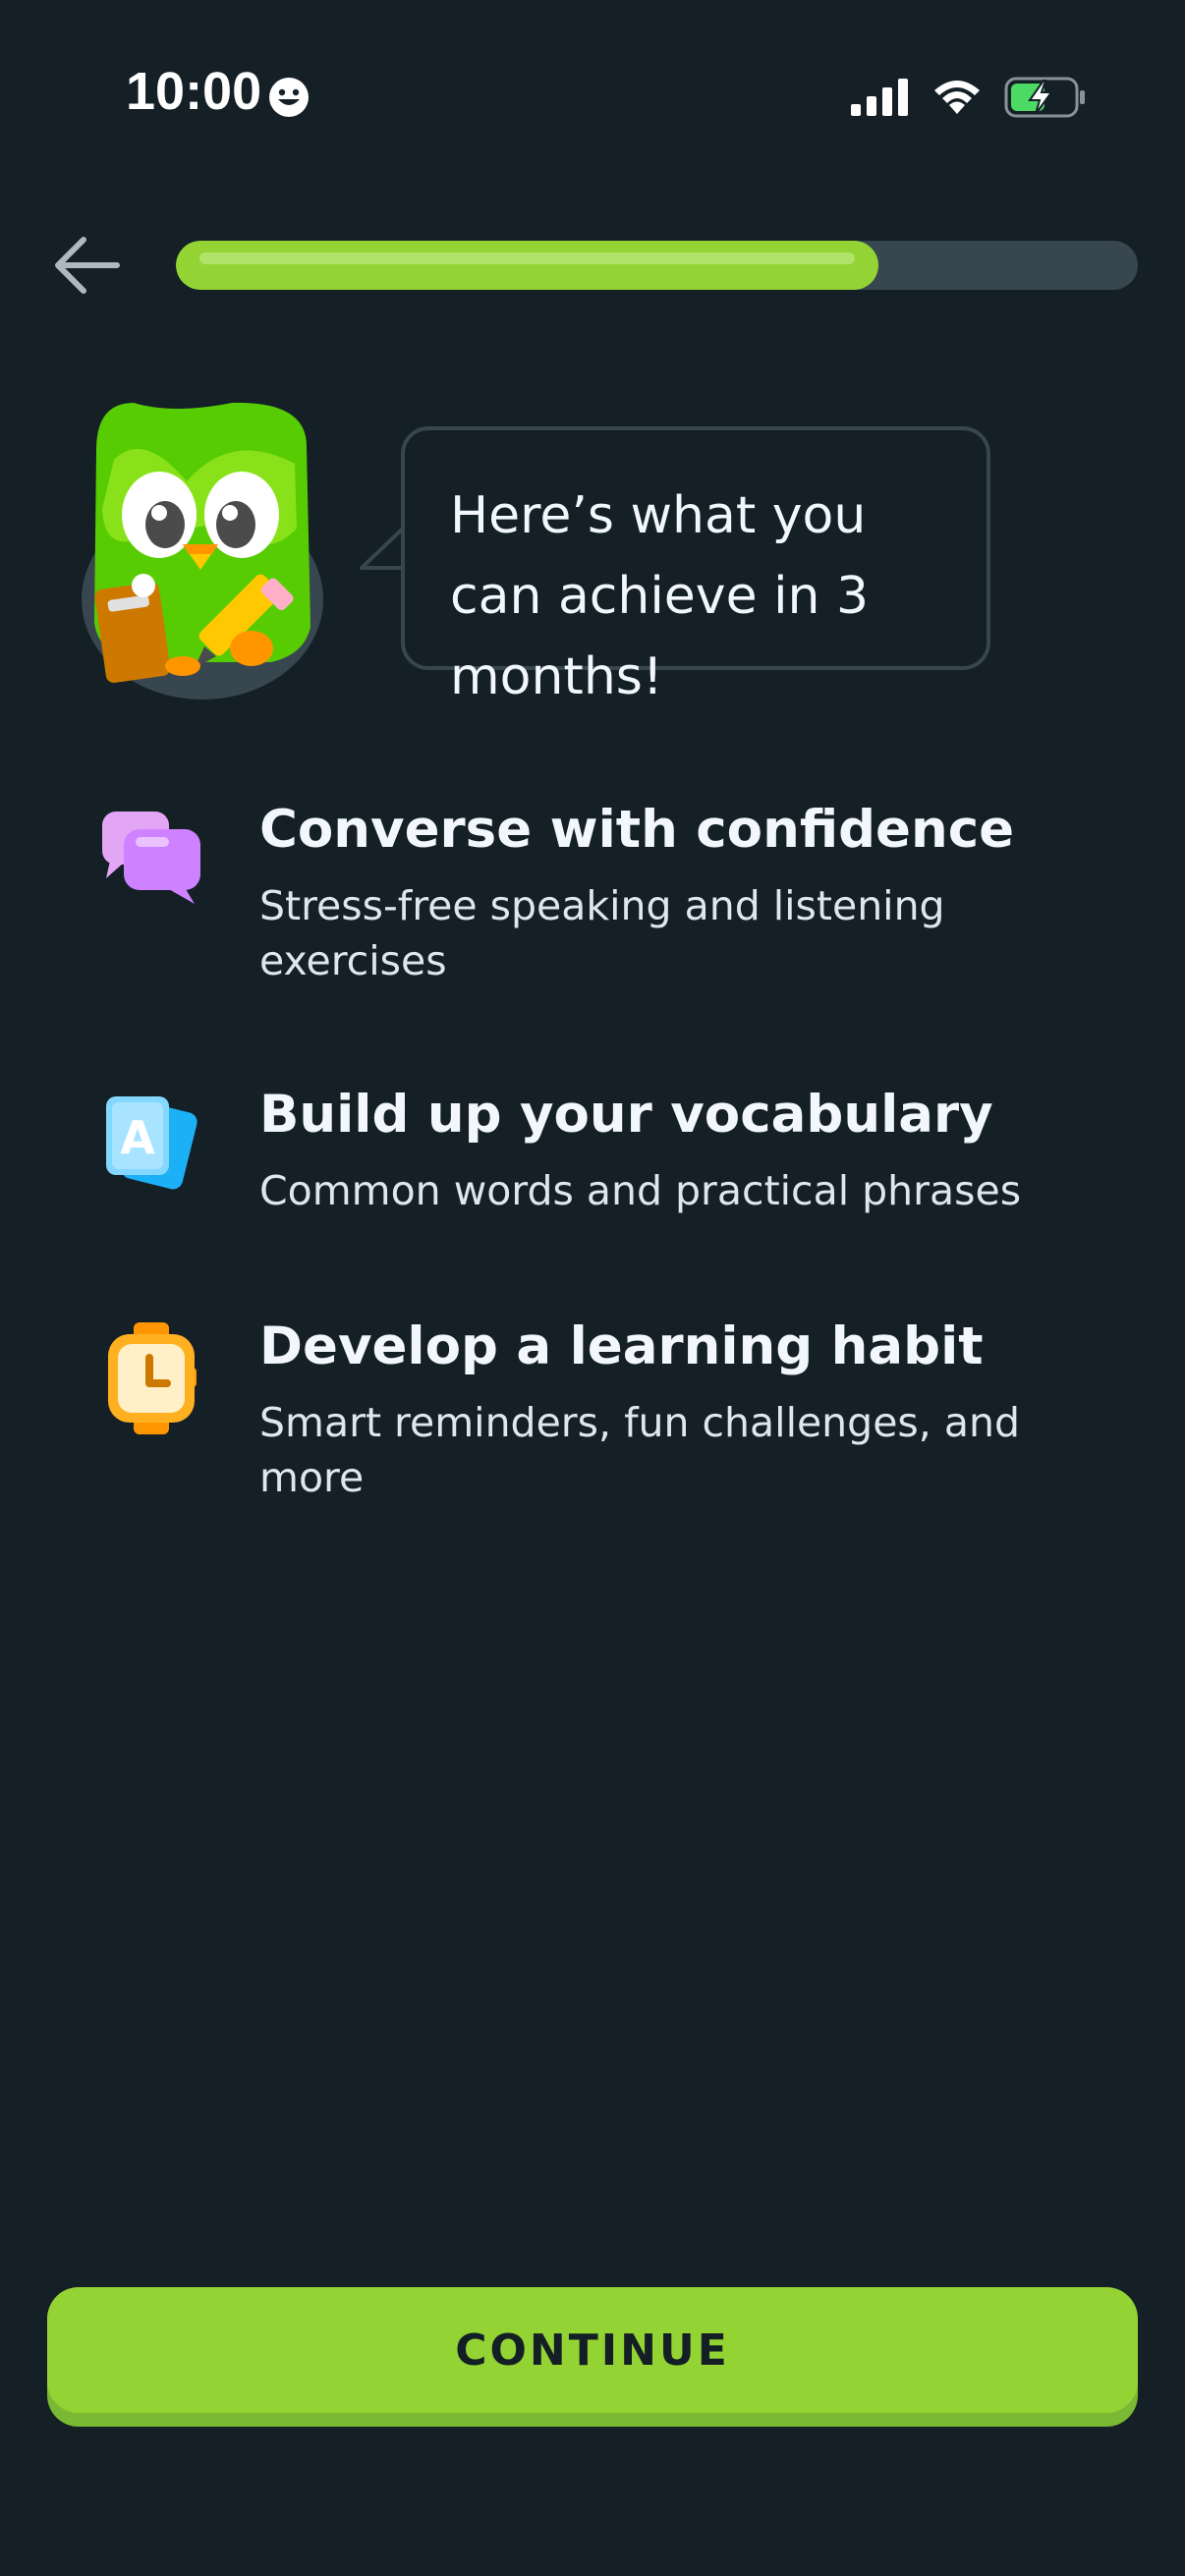 This screenshot has height=2576, width=1185. I want to click on continue-button: CONTINUE, so click(592, 2350).